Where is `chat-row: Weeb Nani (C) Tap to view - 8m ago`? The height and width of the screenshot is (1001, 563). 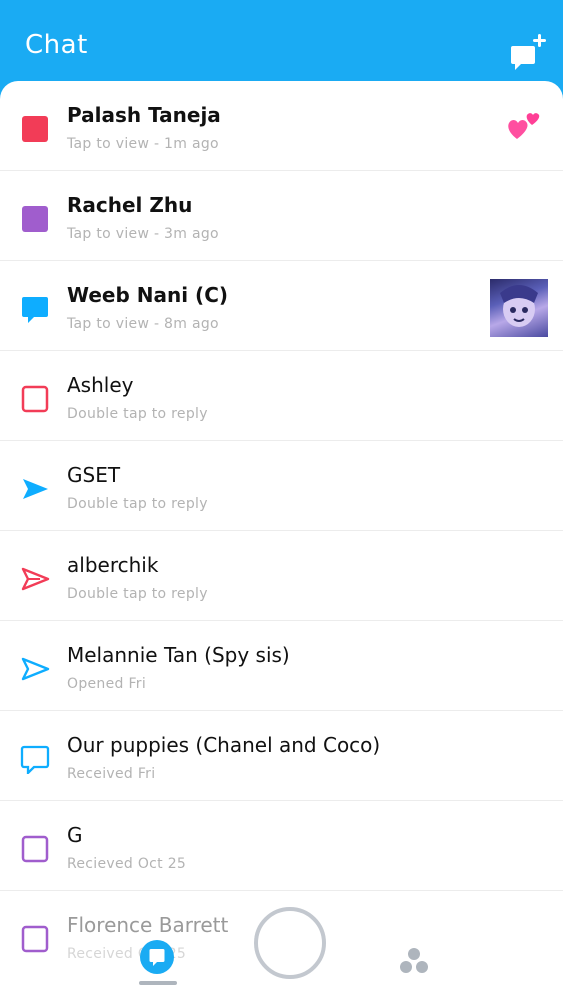
chat-row: Weeb Nani (C) Tap to view - 8m ago is located at coordinates (281, 306).